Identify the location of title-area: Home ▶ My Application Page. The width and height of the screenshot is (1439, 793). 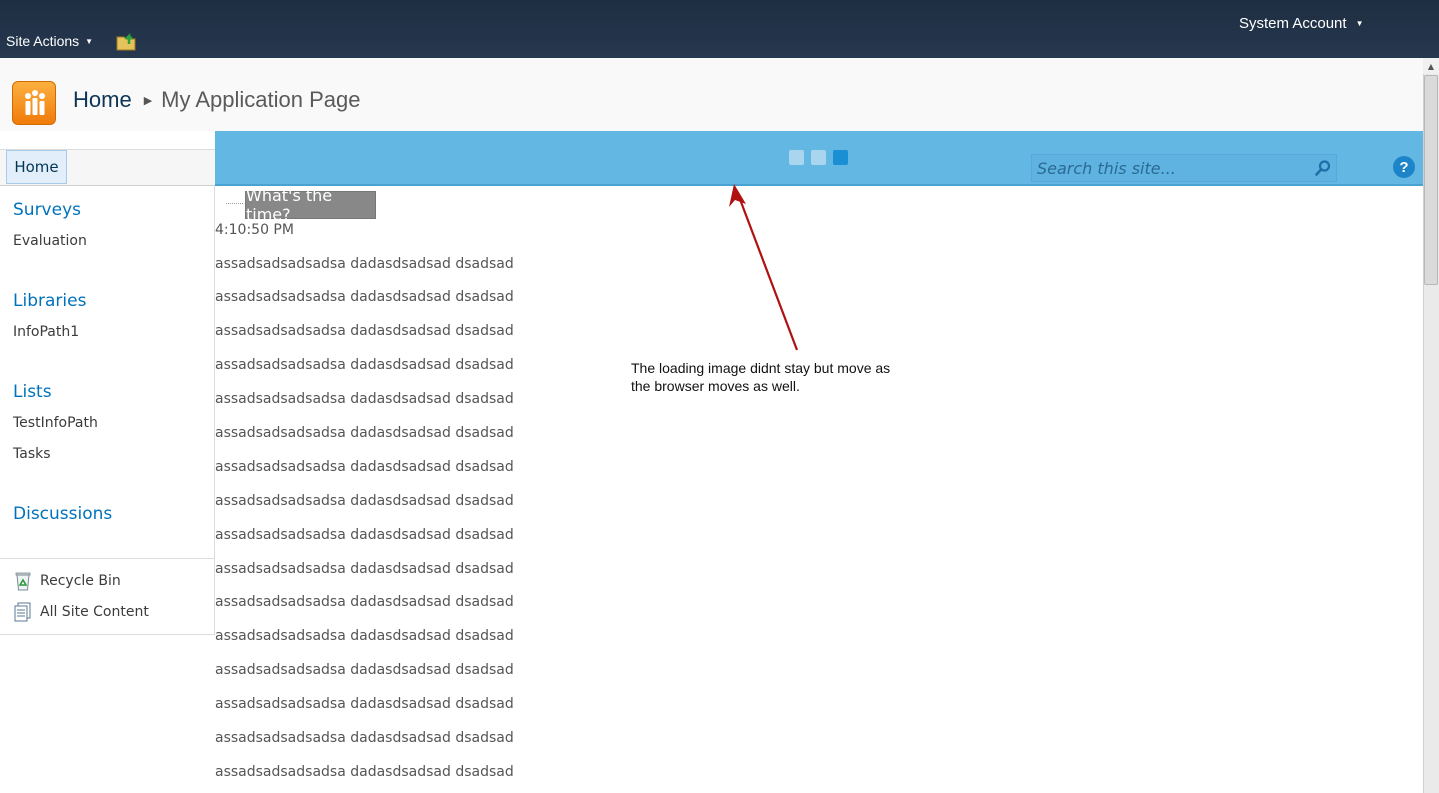
(711, 94).